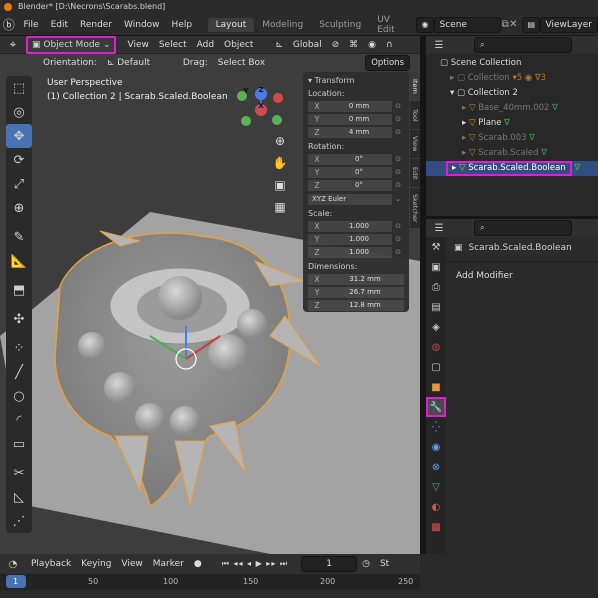  What do you see at coordinates (387, 63) in the screenshot?
I see `options-dropdown: Options` at bounding box center [387, 63].